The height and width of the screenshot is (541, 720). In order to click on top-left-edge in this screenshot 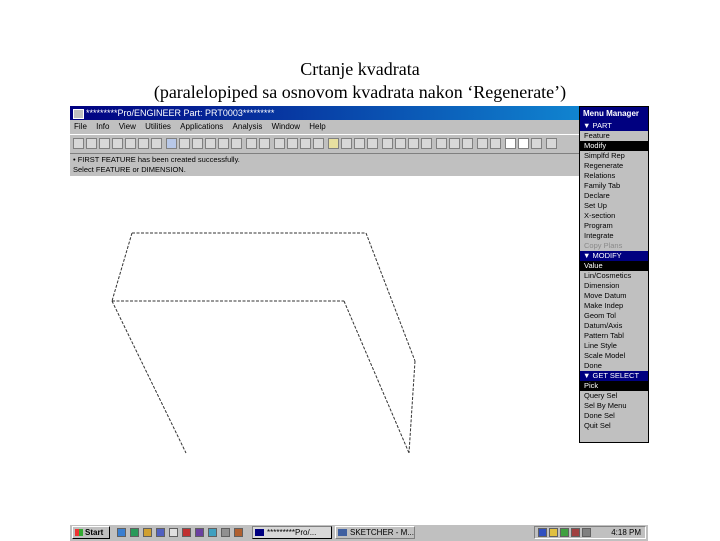, I will do `click(122, 267)`.